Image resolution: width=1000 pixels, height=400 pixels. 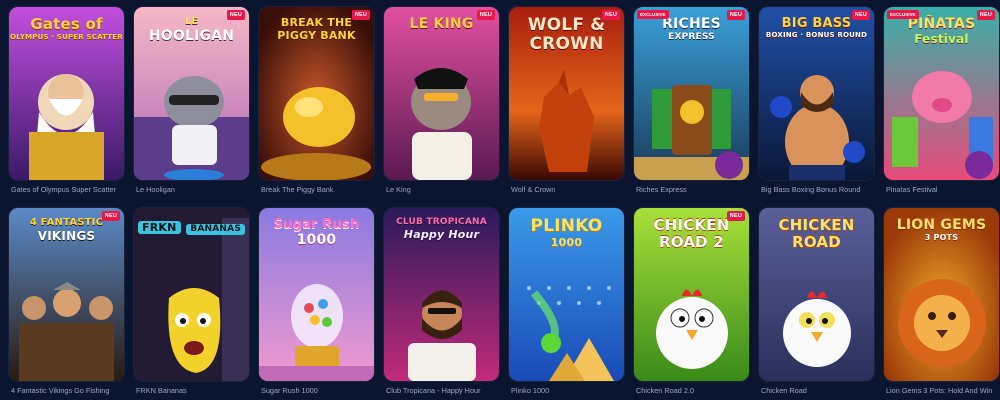 What do you see at coordinates (215, 229) in the screenshot?
I see `game-logo-line2: BANANAS` at bounding box center [215, 229].